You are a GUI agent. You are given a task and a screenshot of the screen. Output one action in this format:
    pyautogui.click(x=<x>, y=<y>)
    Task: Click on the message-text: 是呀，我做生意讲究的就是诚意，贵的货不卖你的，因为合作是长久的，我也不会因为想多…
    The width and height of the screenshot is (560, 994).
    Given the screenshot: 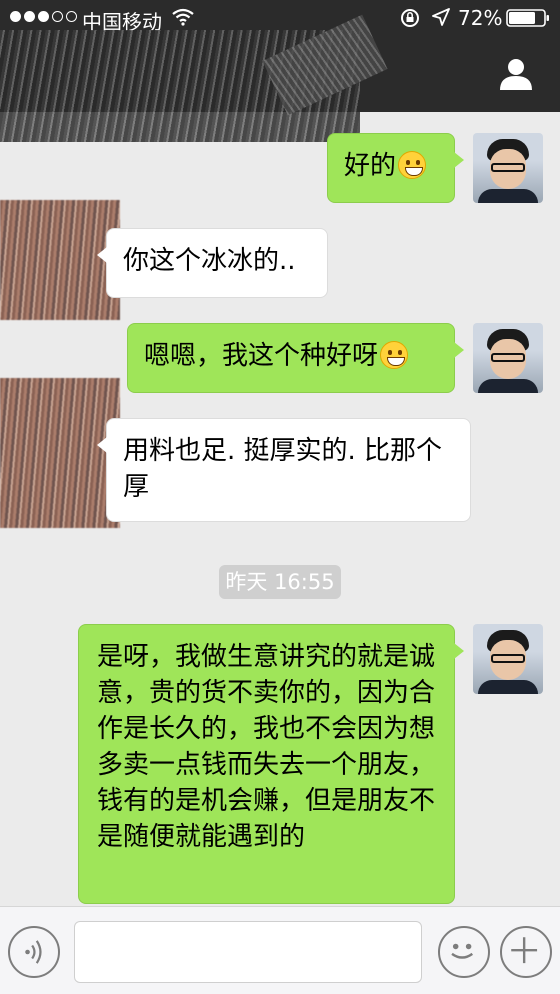 What is the action you would take?
    pyautogui.click(x=266, y=747)
    